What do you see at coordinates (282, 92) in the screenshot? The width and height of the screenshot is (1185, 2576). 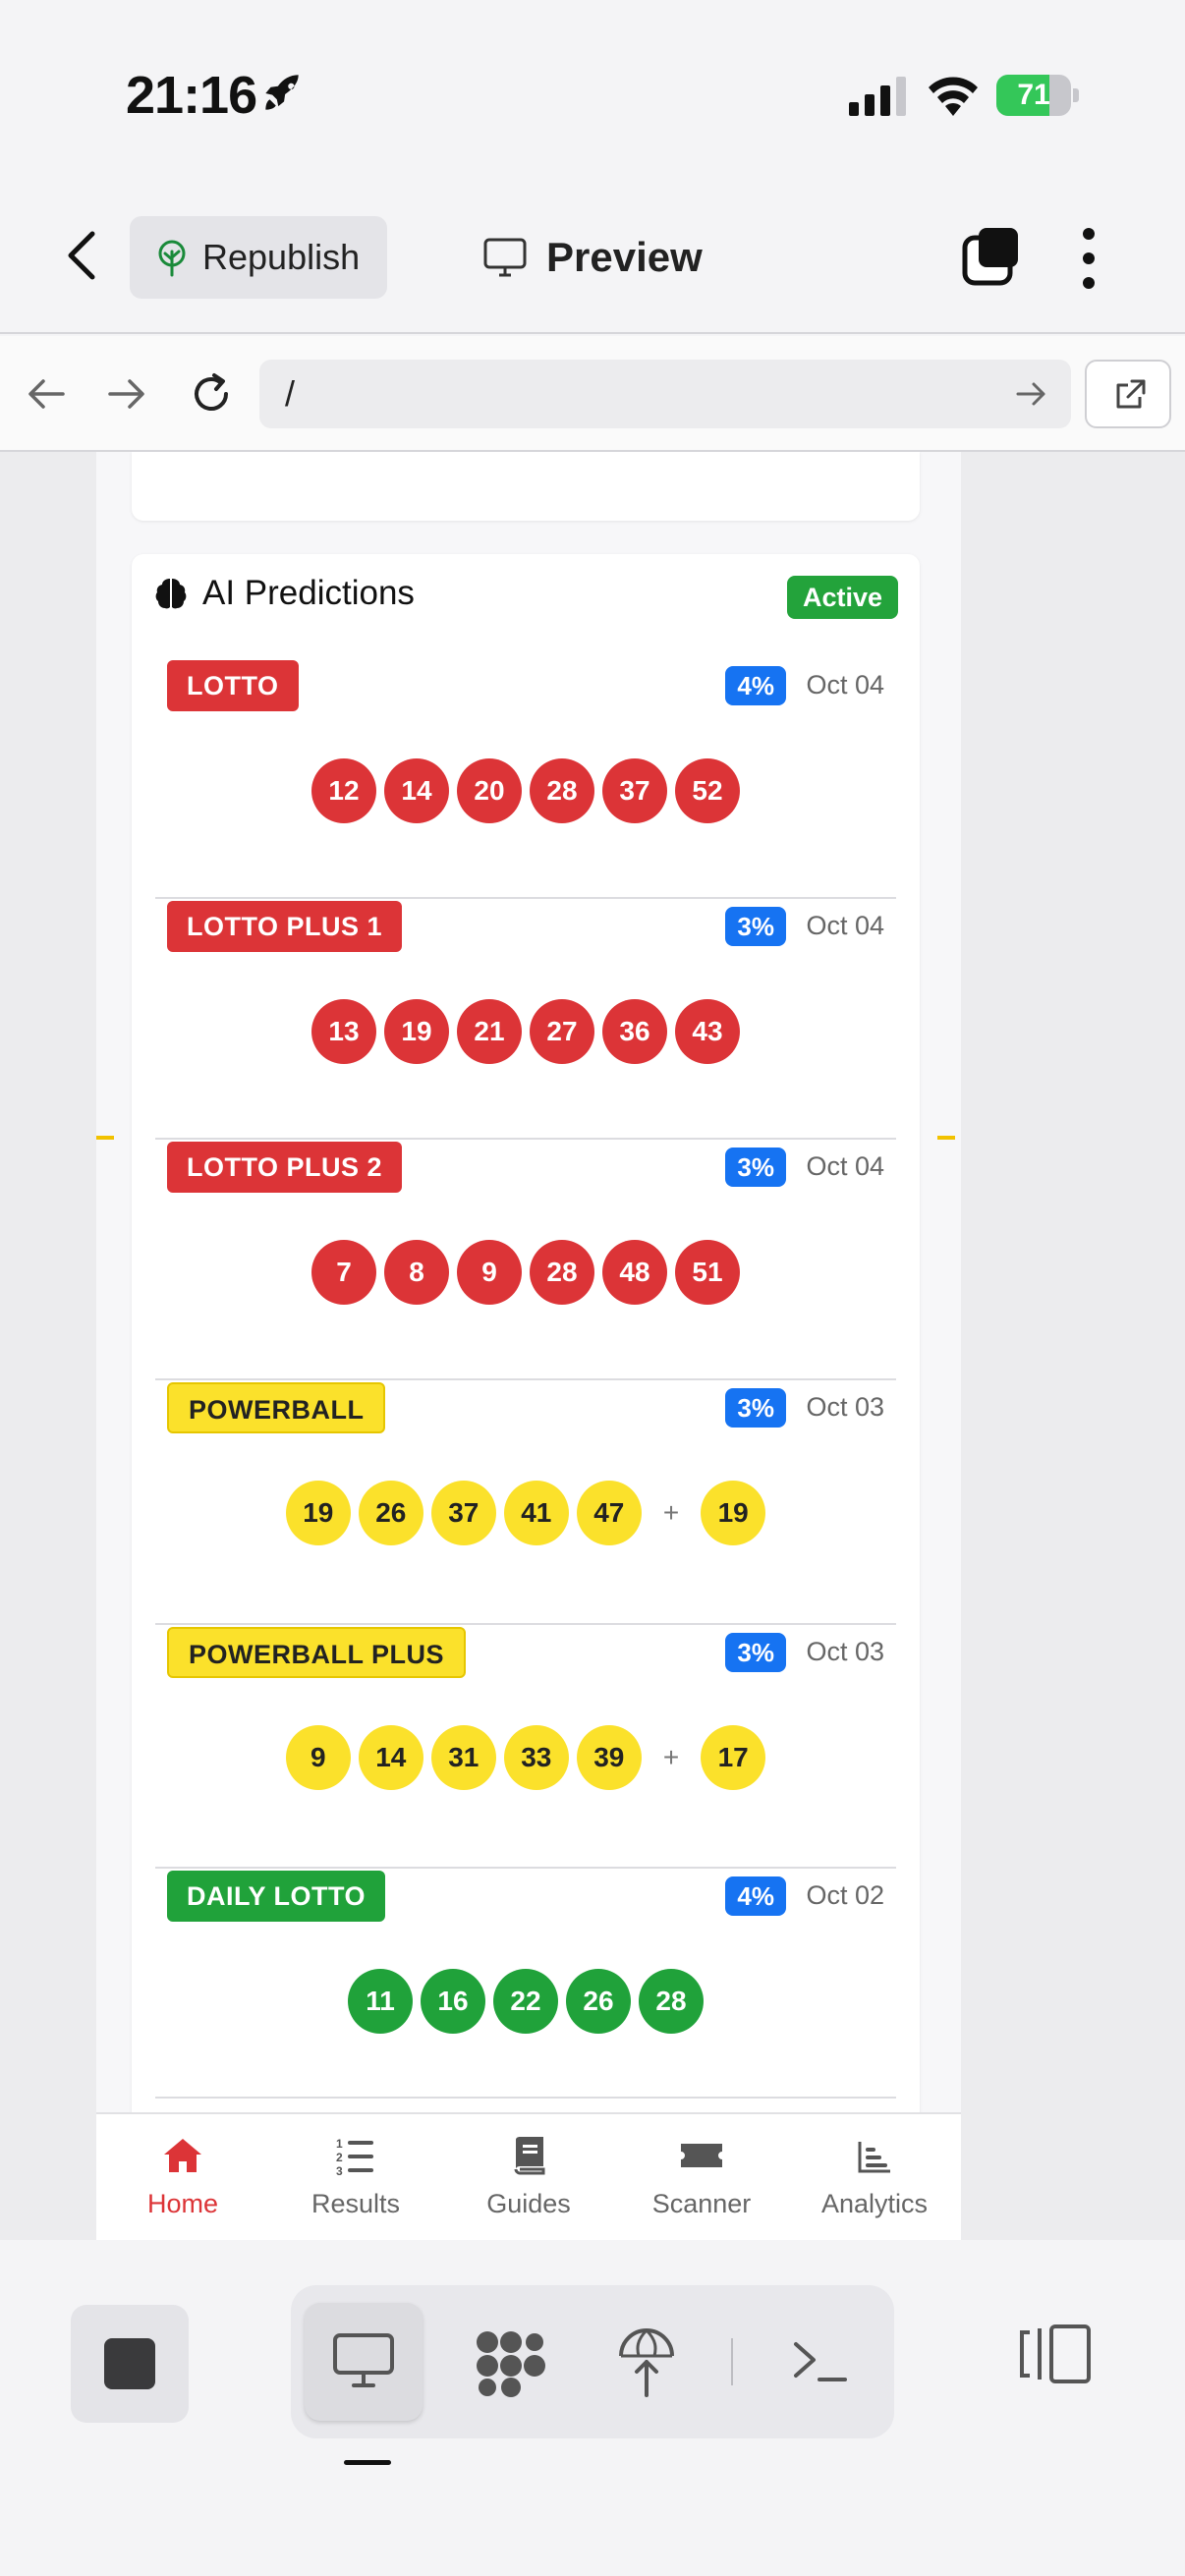 I see `rocket-icon` at bounding box center [282, 92].